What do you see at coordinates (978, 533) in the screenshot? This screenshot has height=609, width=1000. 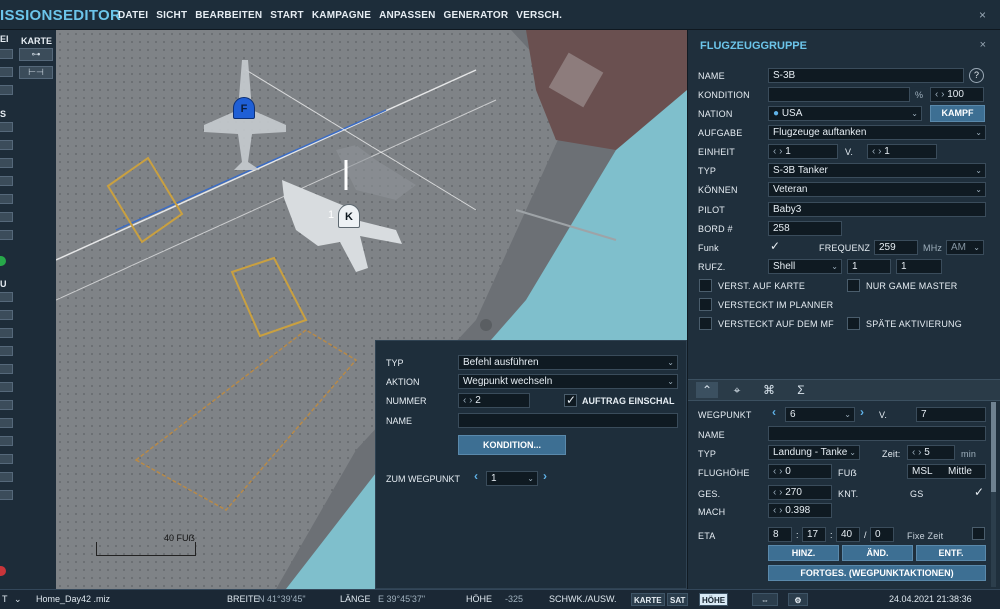 I see `fixe-zeit-checkbox` at bounding box center [978, 533].